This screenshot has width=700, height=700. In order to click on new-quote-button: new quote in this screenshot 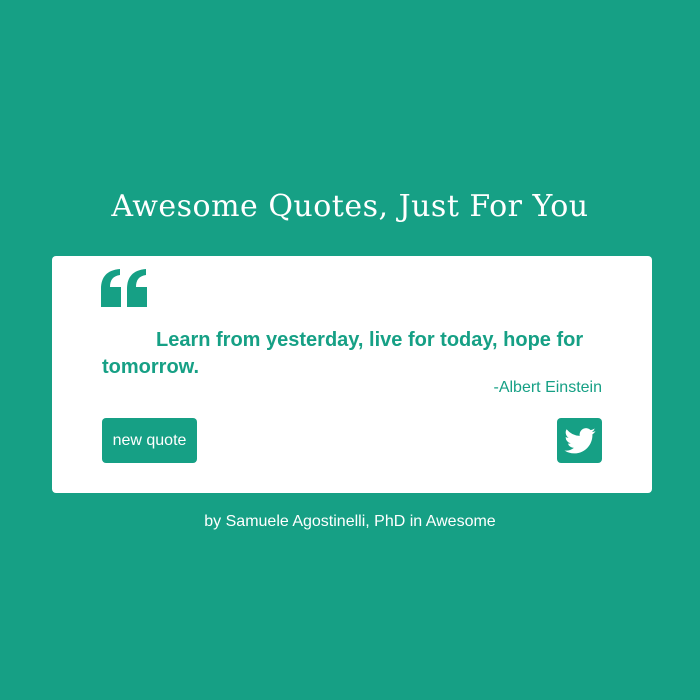, I will do `click(149, 440)`.